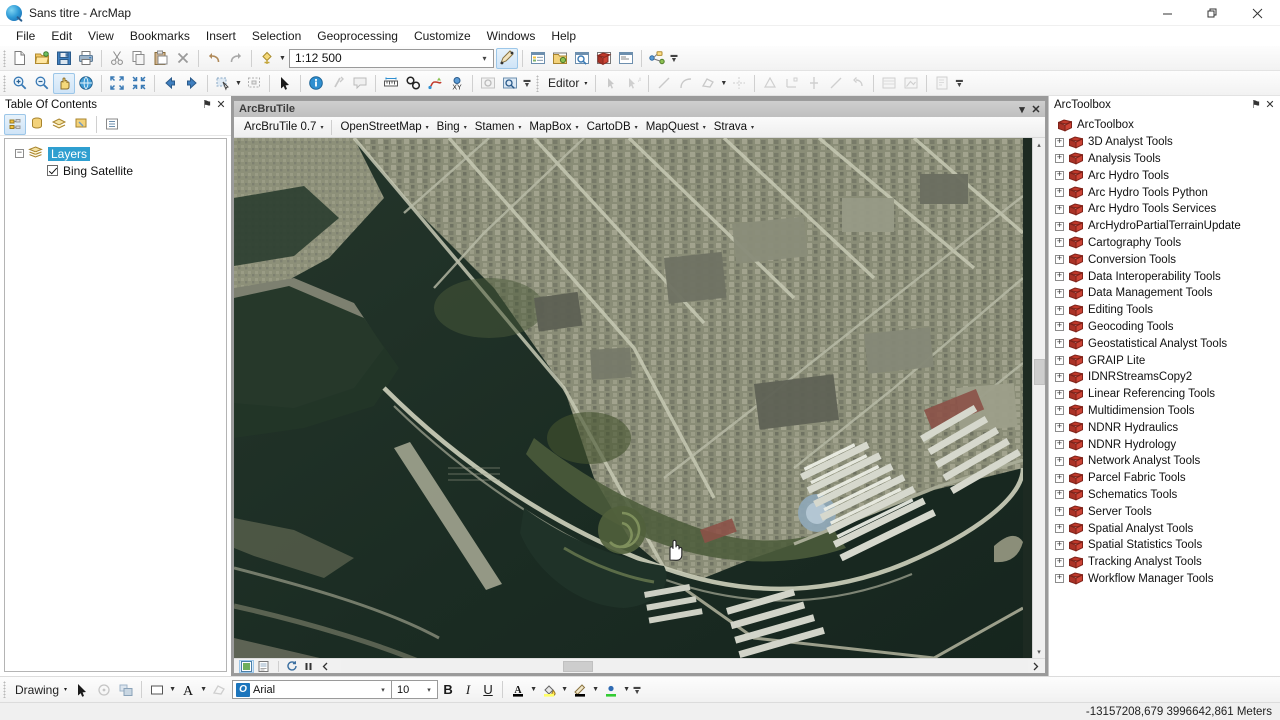 The height and width of the screenshot is (720, 1280). I want to click on copy-icon, so click(139, 58).